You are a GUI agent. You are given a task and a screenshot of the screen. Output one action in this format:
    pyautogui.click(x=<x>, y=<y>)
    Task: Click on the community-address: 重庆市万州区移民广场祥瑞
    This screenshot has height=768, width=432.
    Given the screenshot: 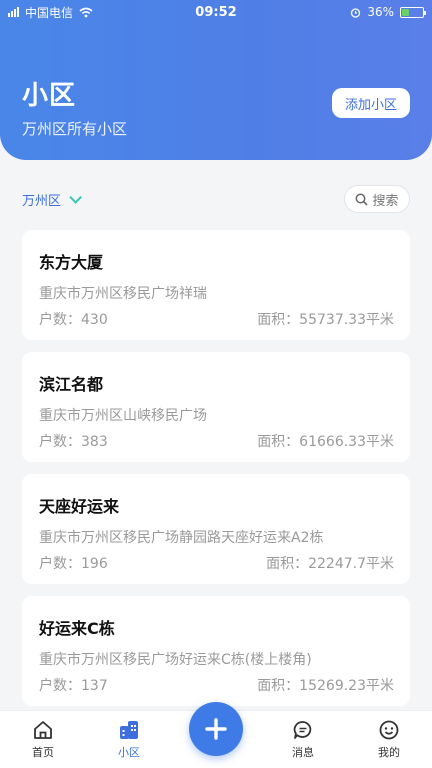 What is the action you would take?
    pyautogui.click(x=123, y=294)
    